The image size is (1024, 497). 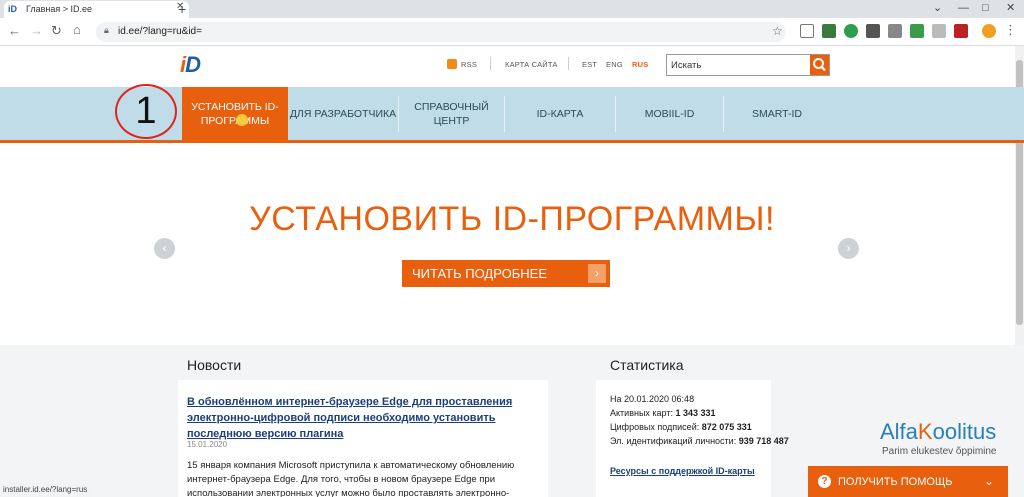 What do you see at coordinates (1010, 8) in the screenshot?
I see `close-window-icon: ✕` at bounding box center [1010, 8].